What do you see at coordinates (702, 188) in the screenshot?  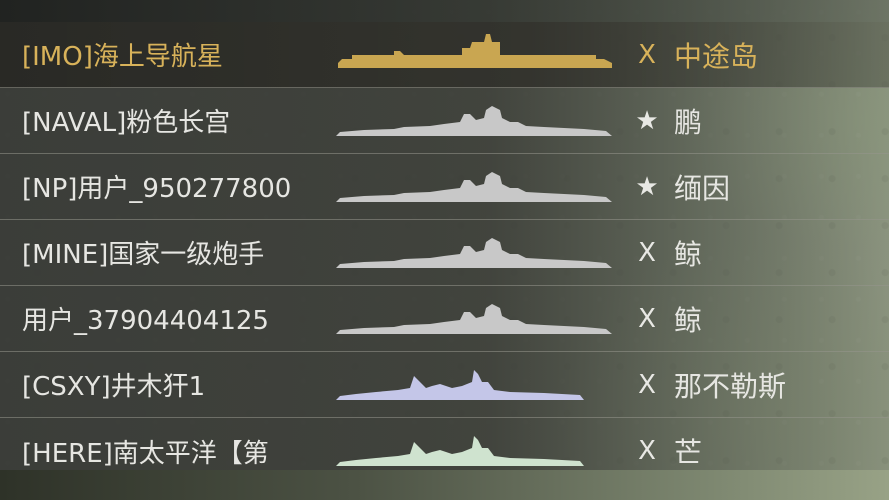 I see `ship-name: 缅因` at bounding box center [702, 188].